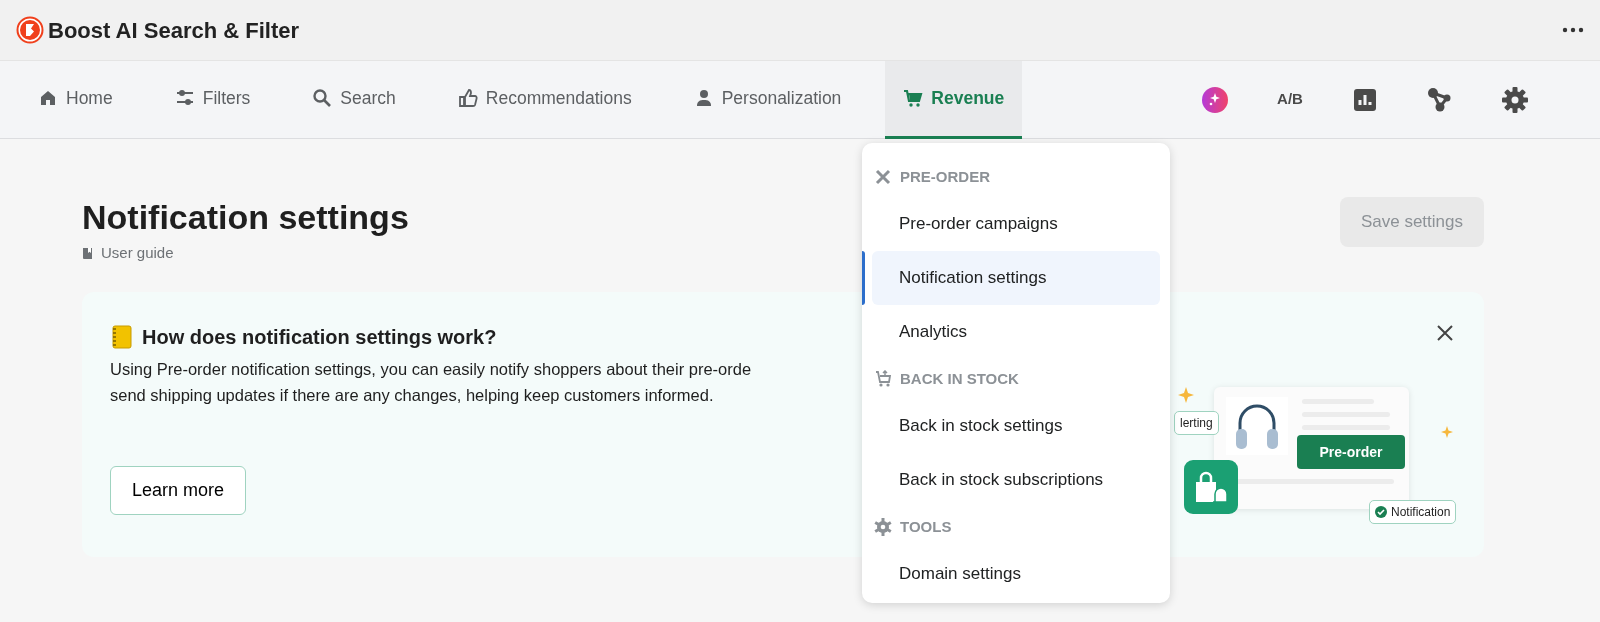 This screenshot has height=622, width=1600. What do you see at coordinates (1016, 574) in the screenshot?
I see `menu-item: Domain settings` at bounding box center [1016, 574].